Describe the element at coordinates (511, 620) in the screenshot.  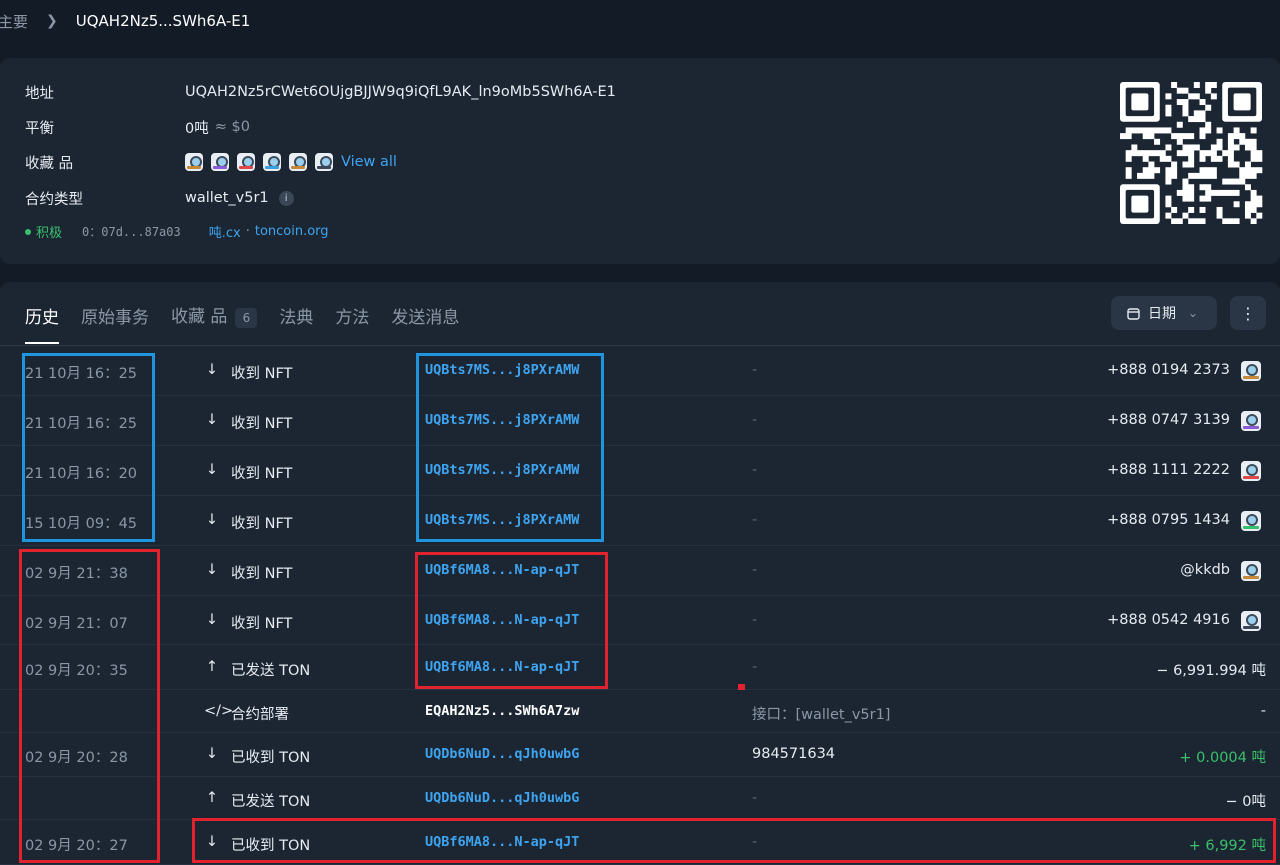
I see `highlight-box-red-addresses` at that location.